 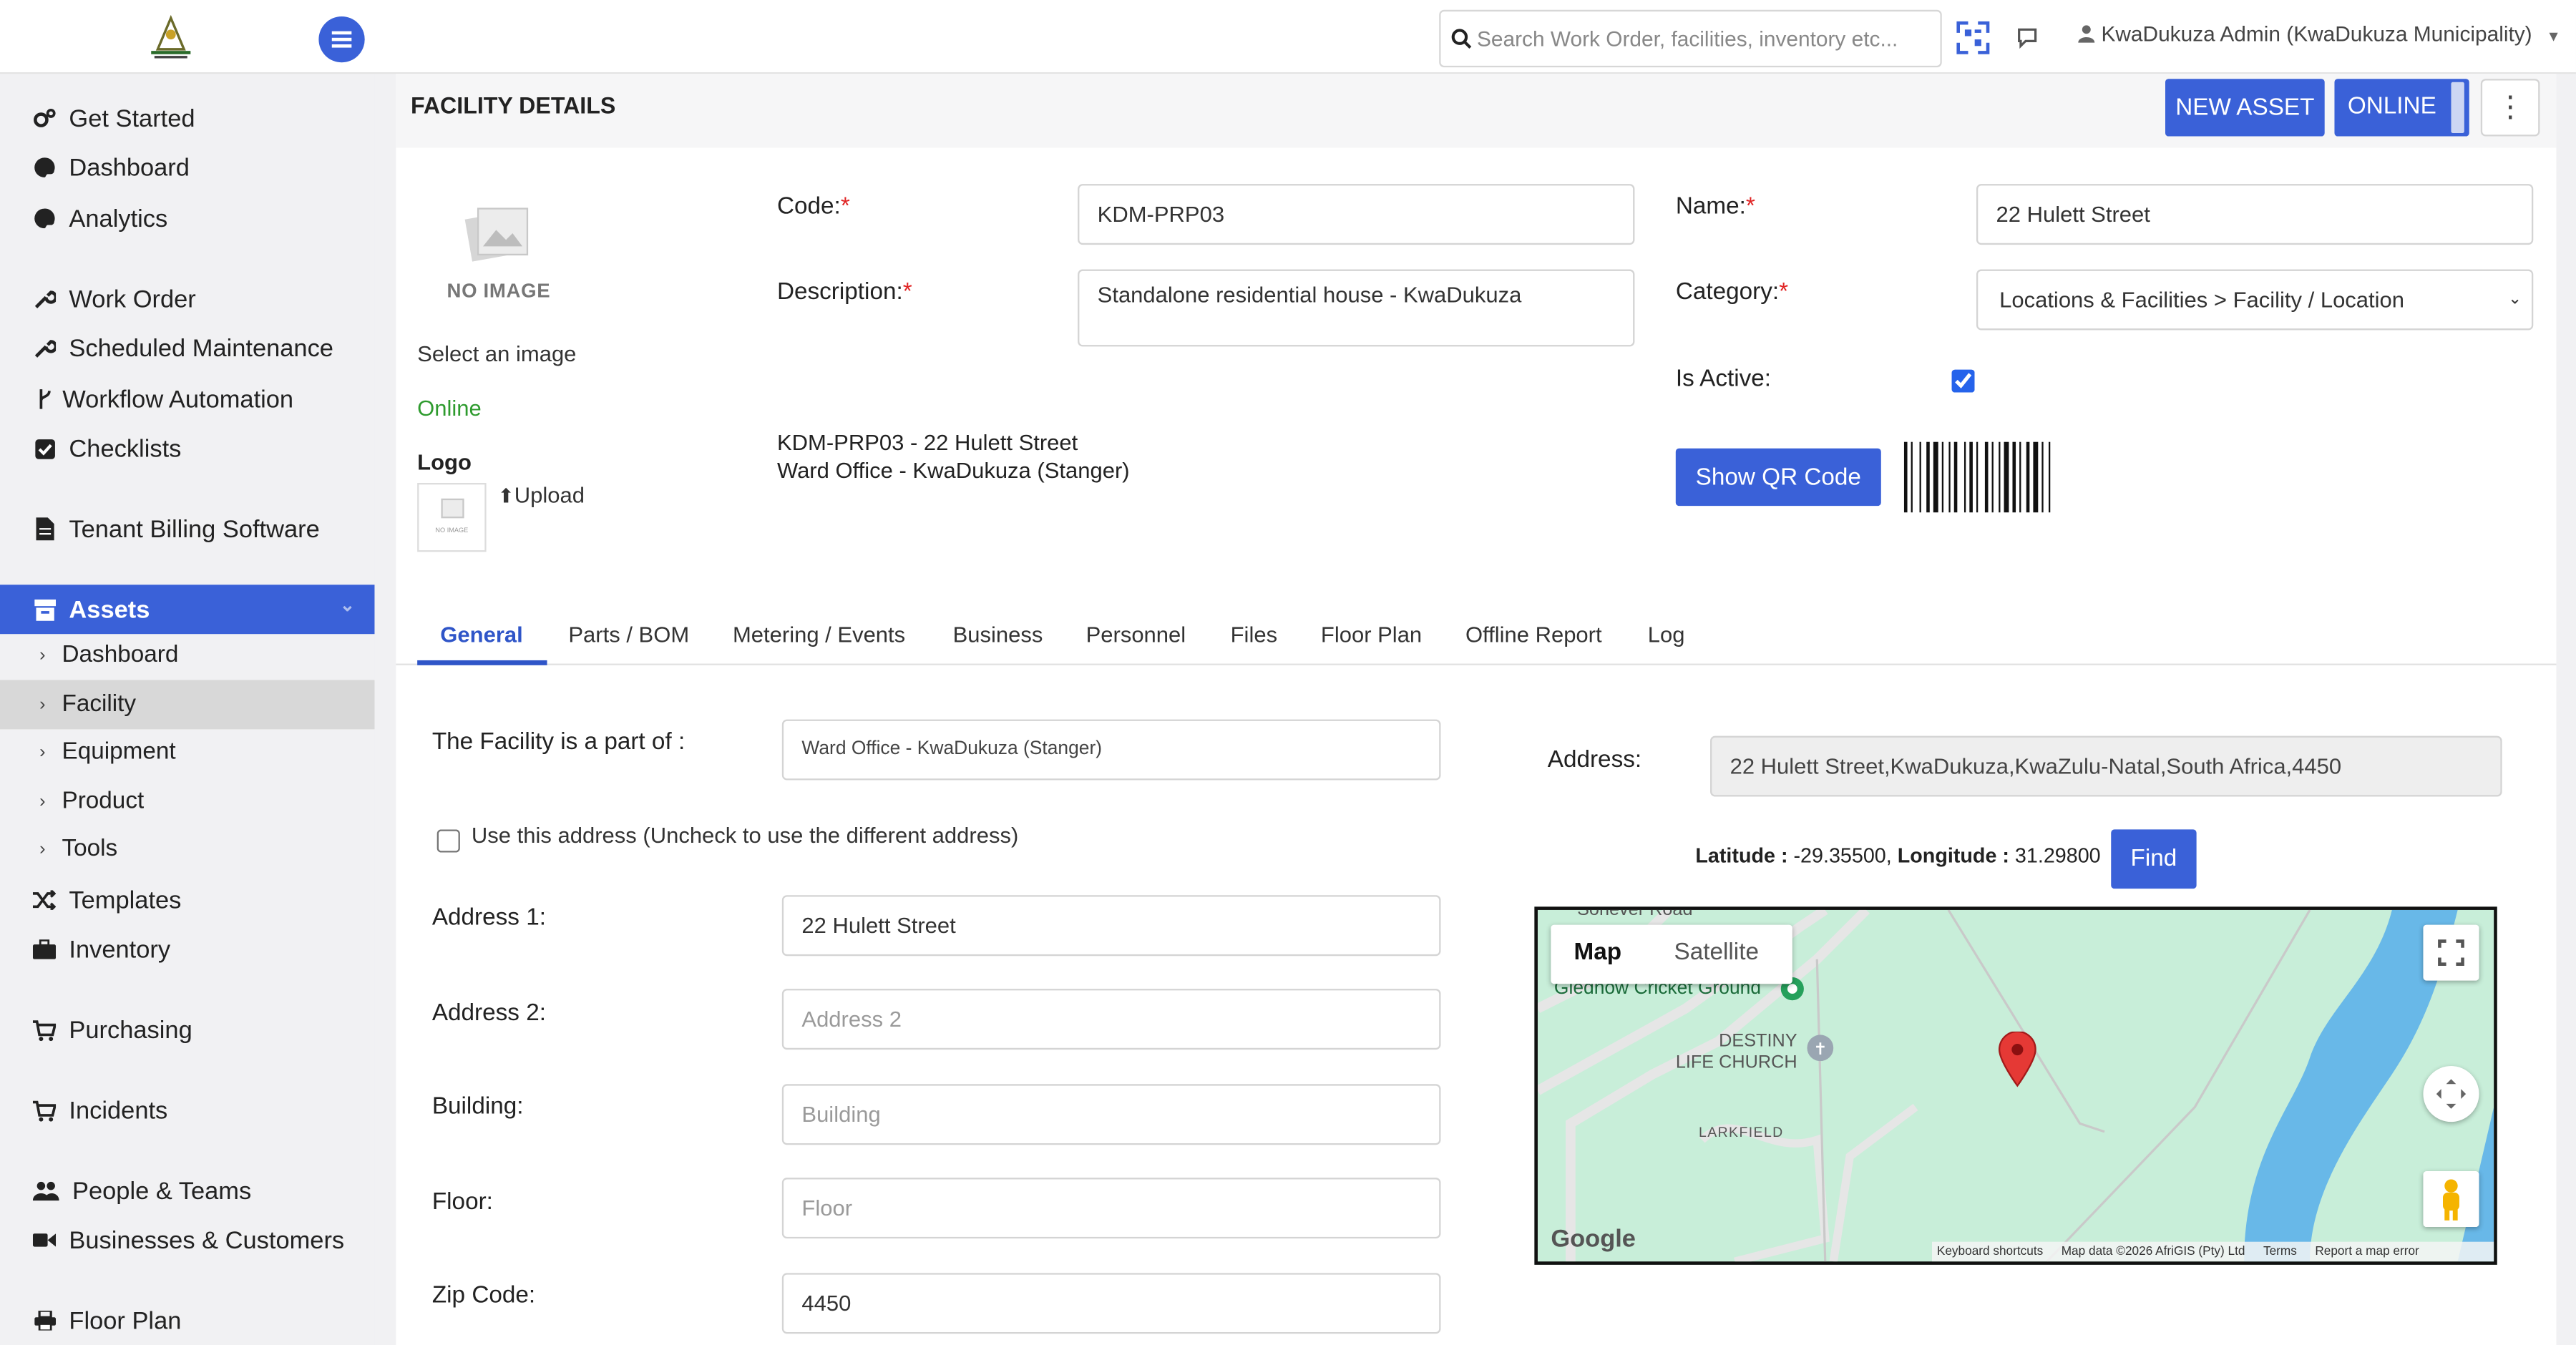 What do you see at coordinates (1111, 926) in the screenshot?
I see `address1-input` at bounding box center [1111, 926].